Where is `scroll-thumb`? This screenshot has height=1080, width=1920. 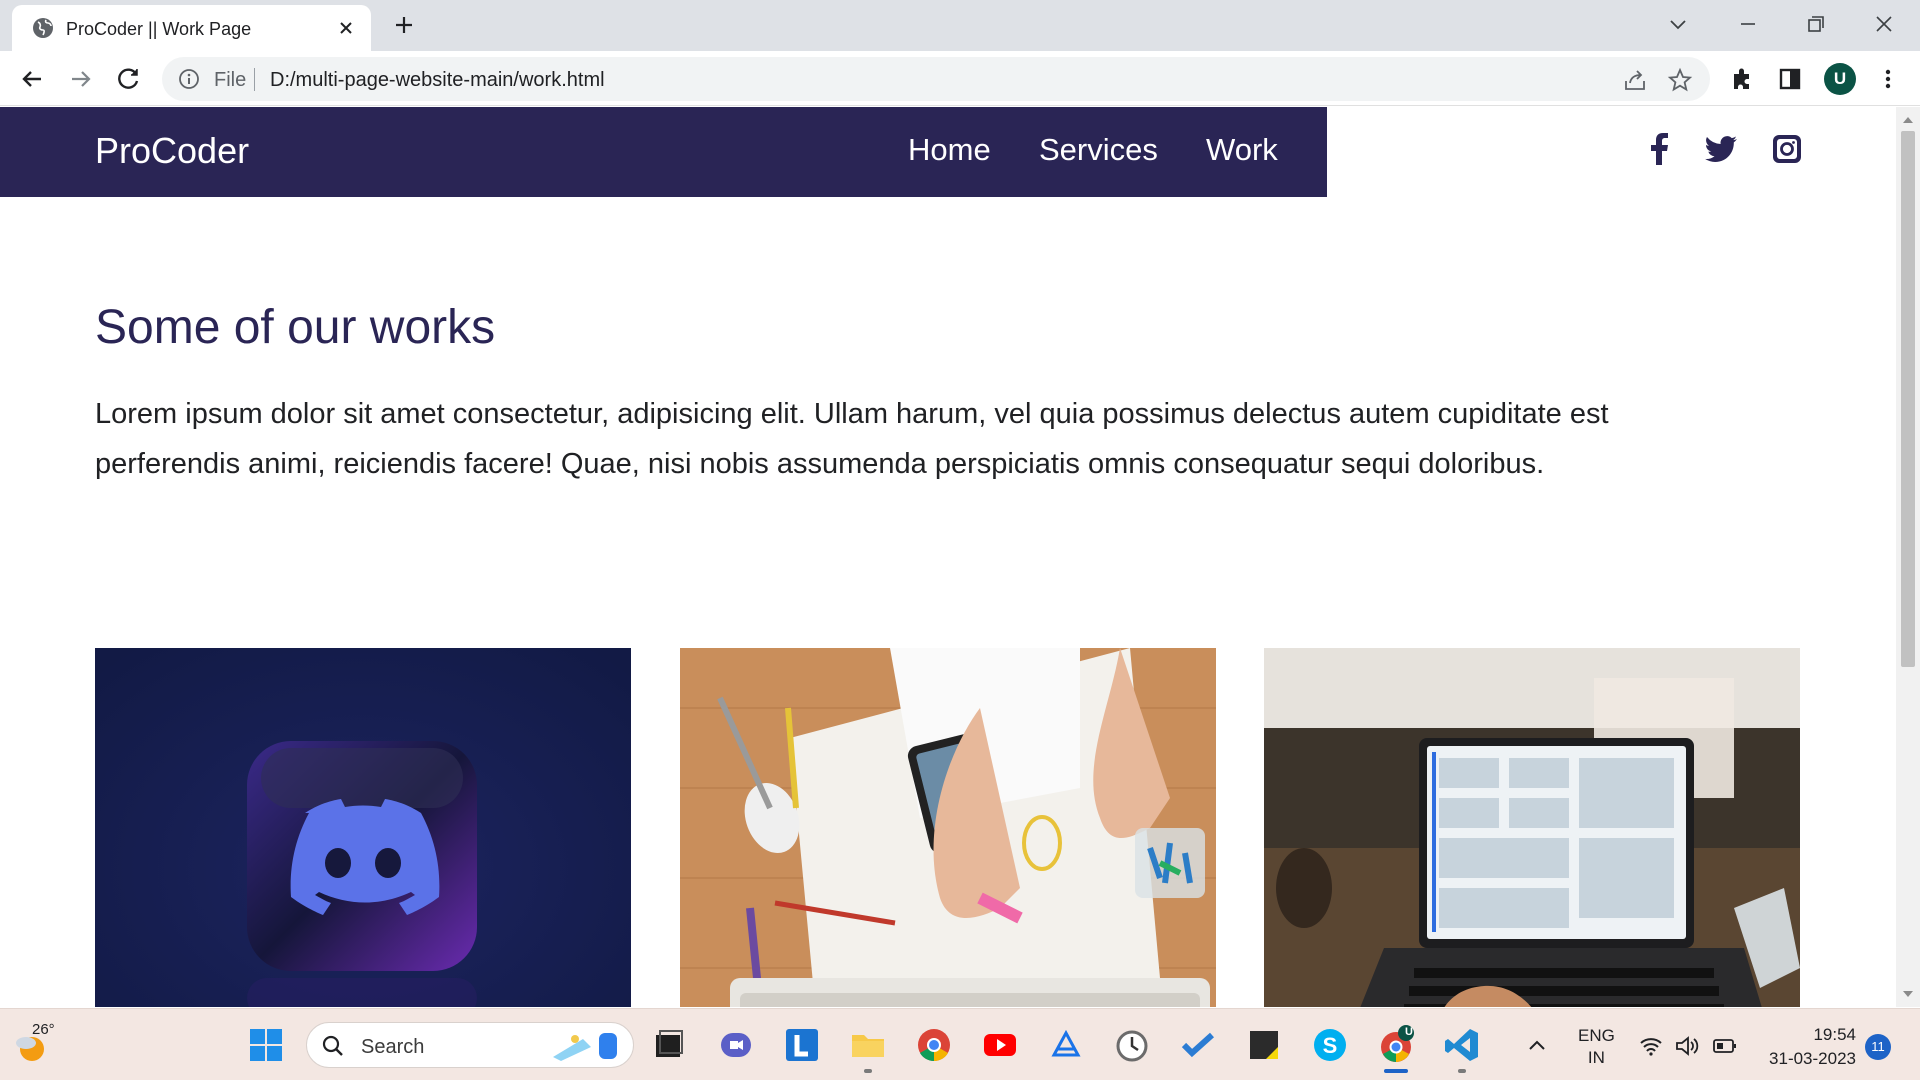 scroll-thumb is located at coordinates (1908, 399).